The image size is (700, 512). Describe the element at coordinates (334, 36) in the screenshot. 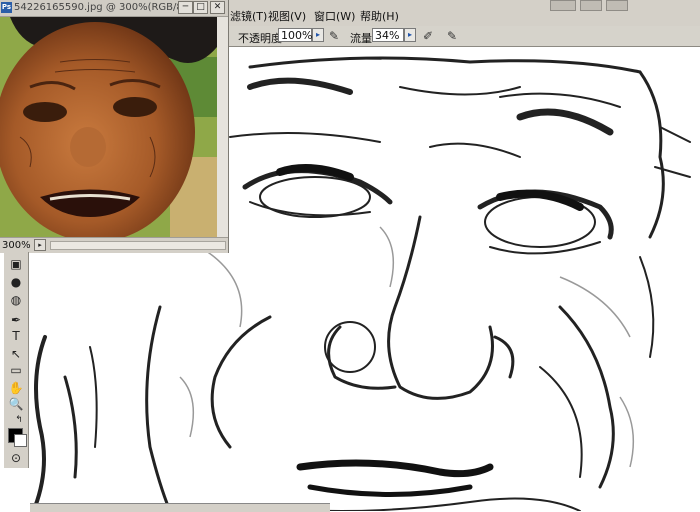

I see `tablet-opacity-icon: ✎` at that location.